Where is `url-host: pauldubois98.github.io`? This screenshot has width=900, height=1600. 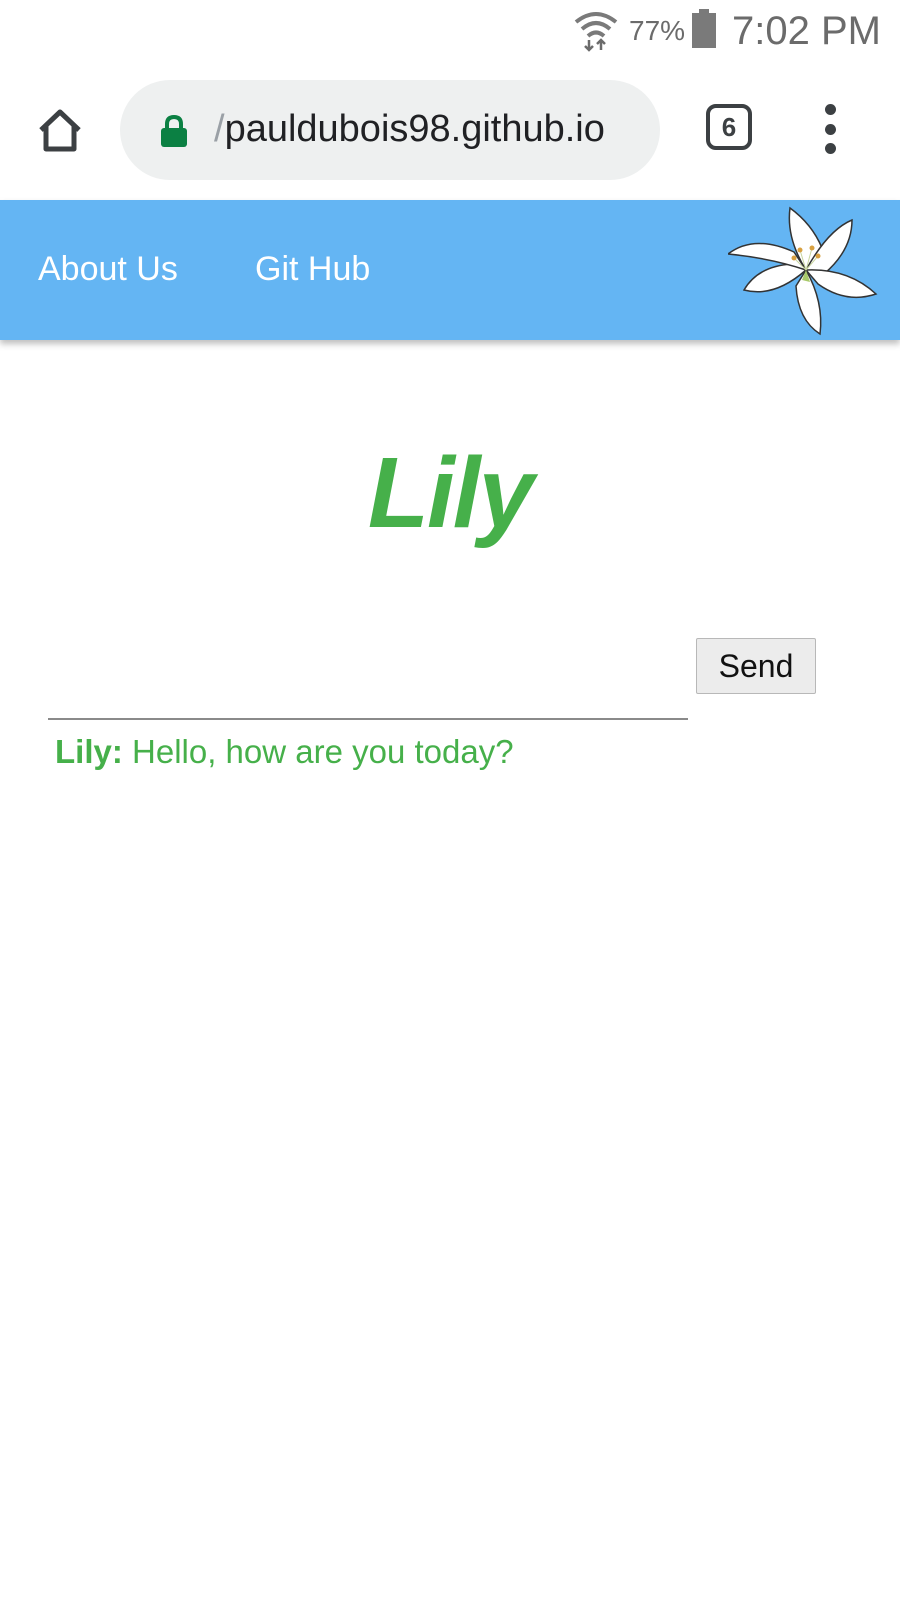 url-host: pauldubois98.github.io is located at coordinates (414, 129).